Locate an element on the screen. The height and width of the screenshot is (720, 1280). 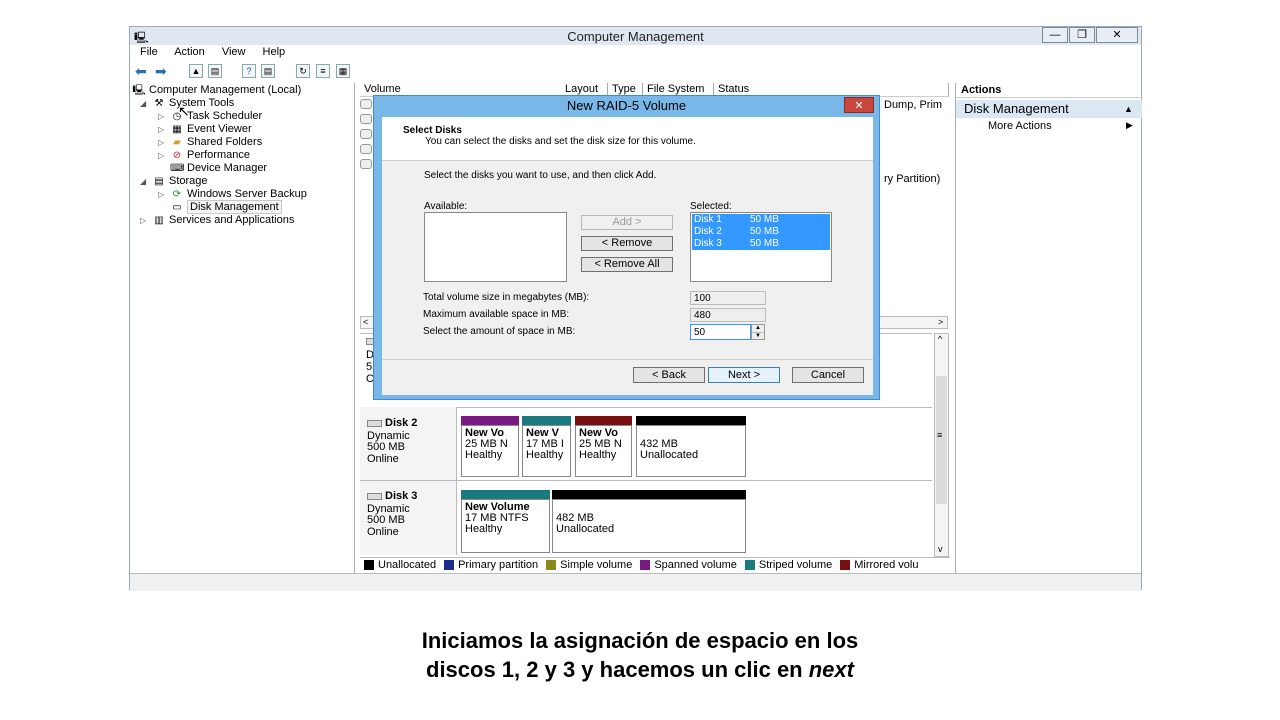
tree-item-shared-folders: ▷ ▰ Shared Folders is located at coordinates (210, 142).